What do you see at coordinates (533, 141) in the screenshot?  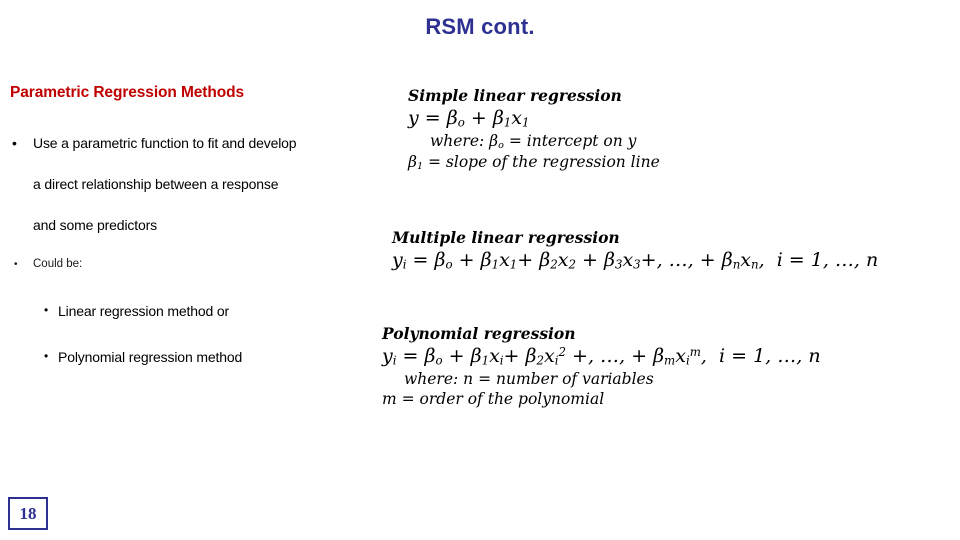 I see `formula-where-line-1: where: βo = intercept on y` at bounding box center [533, 141].